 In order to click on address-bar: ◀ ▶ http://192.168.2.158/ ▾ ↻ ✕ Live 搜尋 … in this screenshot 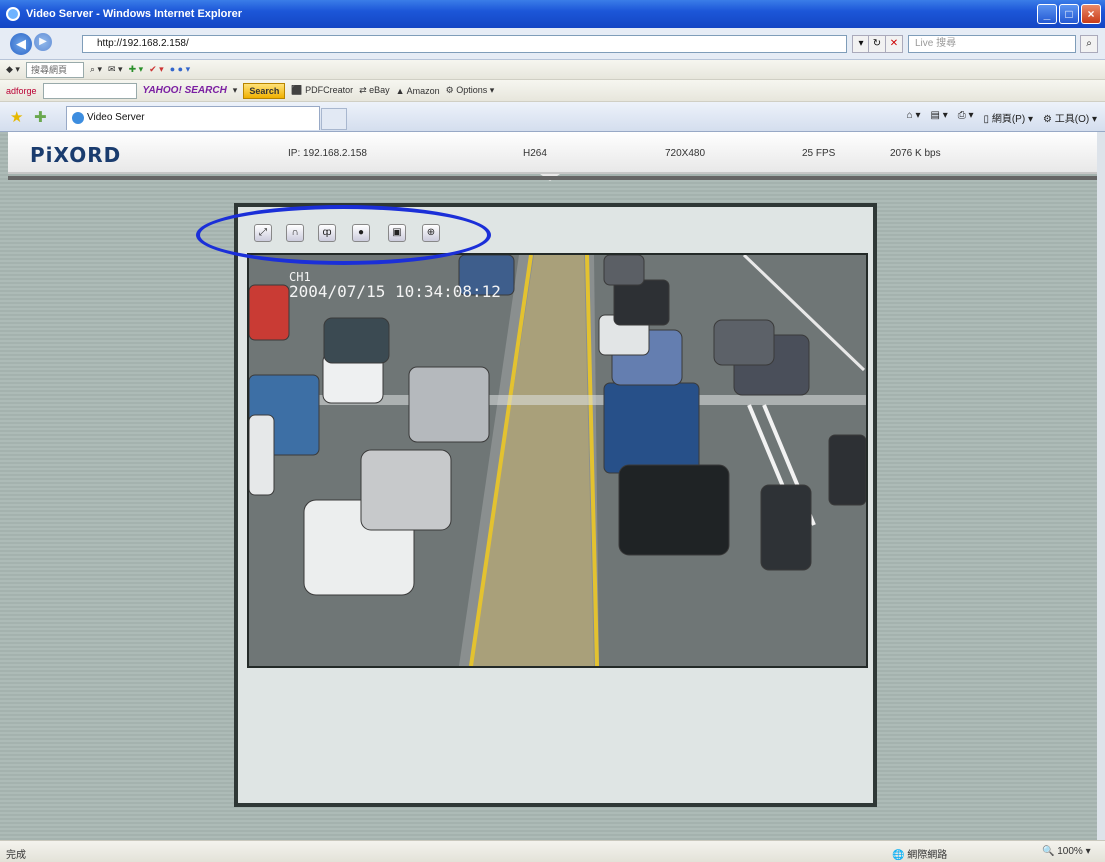, I will do `click(552, 44)`.